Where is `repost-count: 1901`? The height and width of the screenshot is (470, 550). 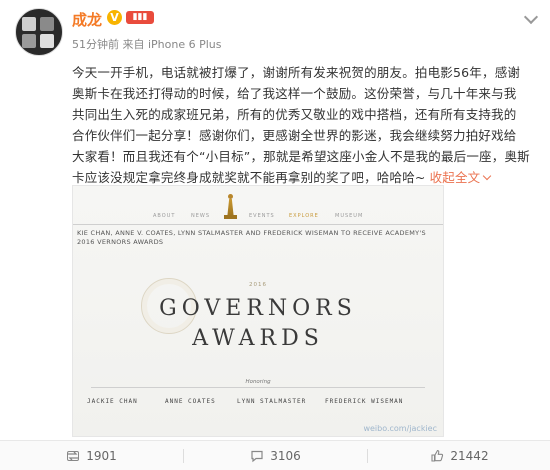 repost-count: 1901 is located at coordinates (101, 455).